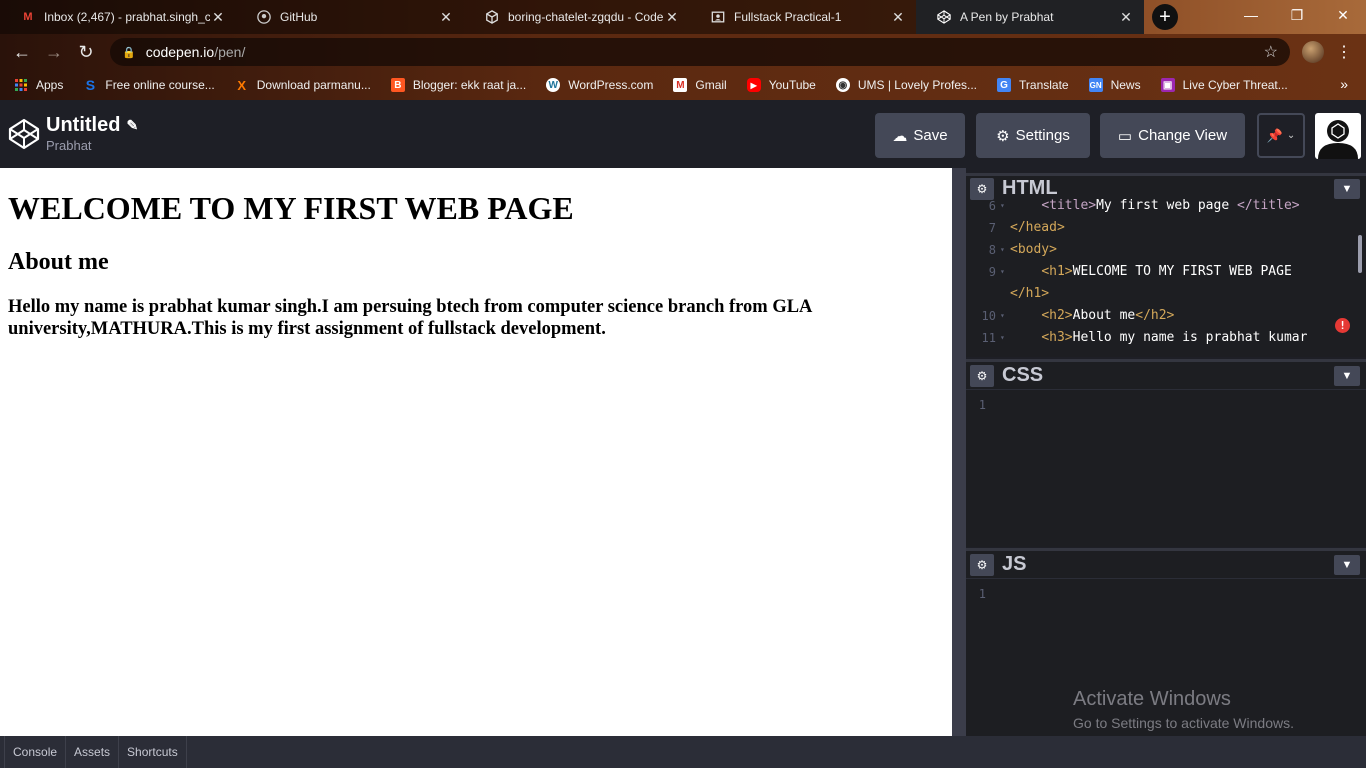 Image resolution: width=1366 pixels, height=768 pixels. What do you see at coordinates (492, 17) in the screenshot?
I see `codesandbox-icon` at bounding box center [492, 17].